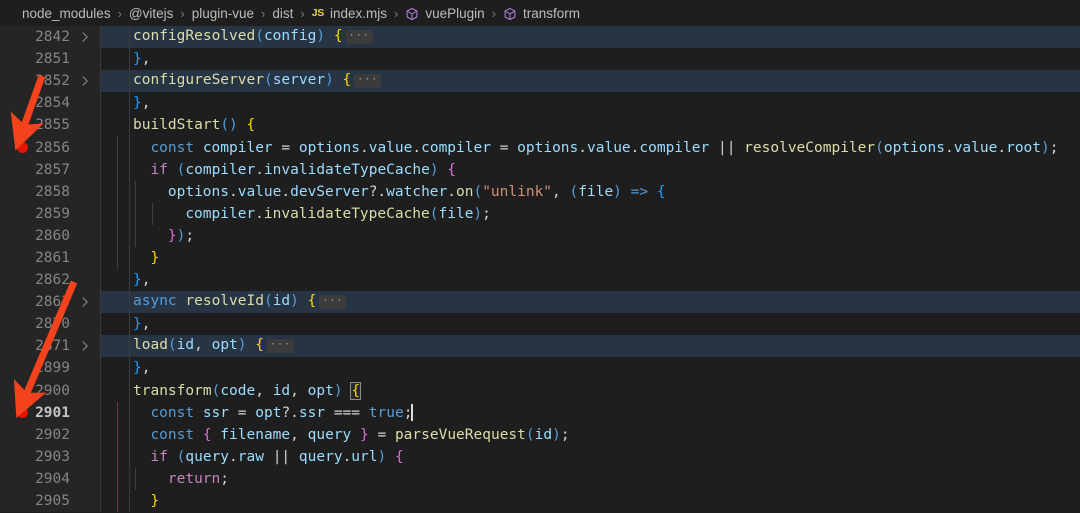 This screenshot has width=1080, height=513. I want to click on editor-gutter: 2857, so click(50, 169).